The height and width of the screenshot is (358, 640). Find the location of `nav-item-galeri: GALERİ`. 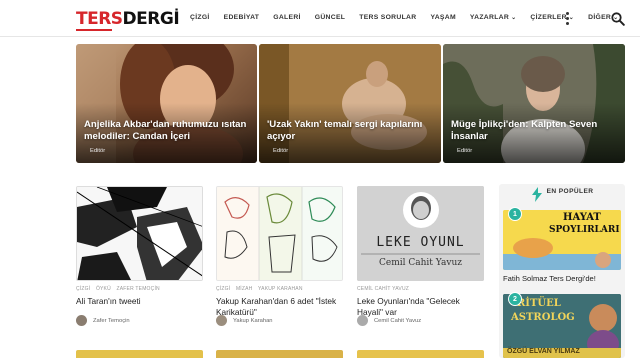

nav-item-galeri: GALERİ is located at coordinates (286, 17).